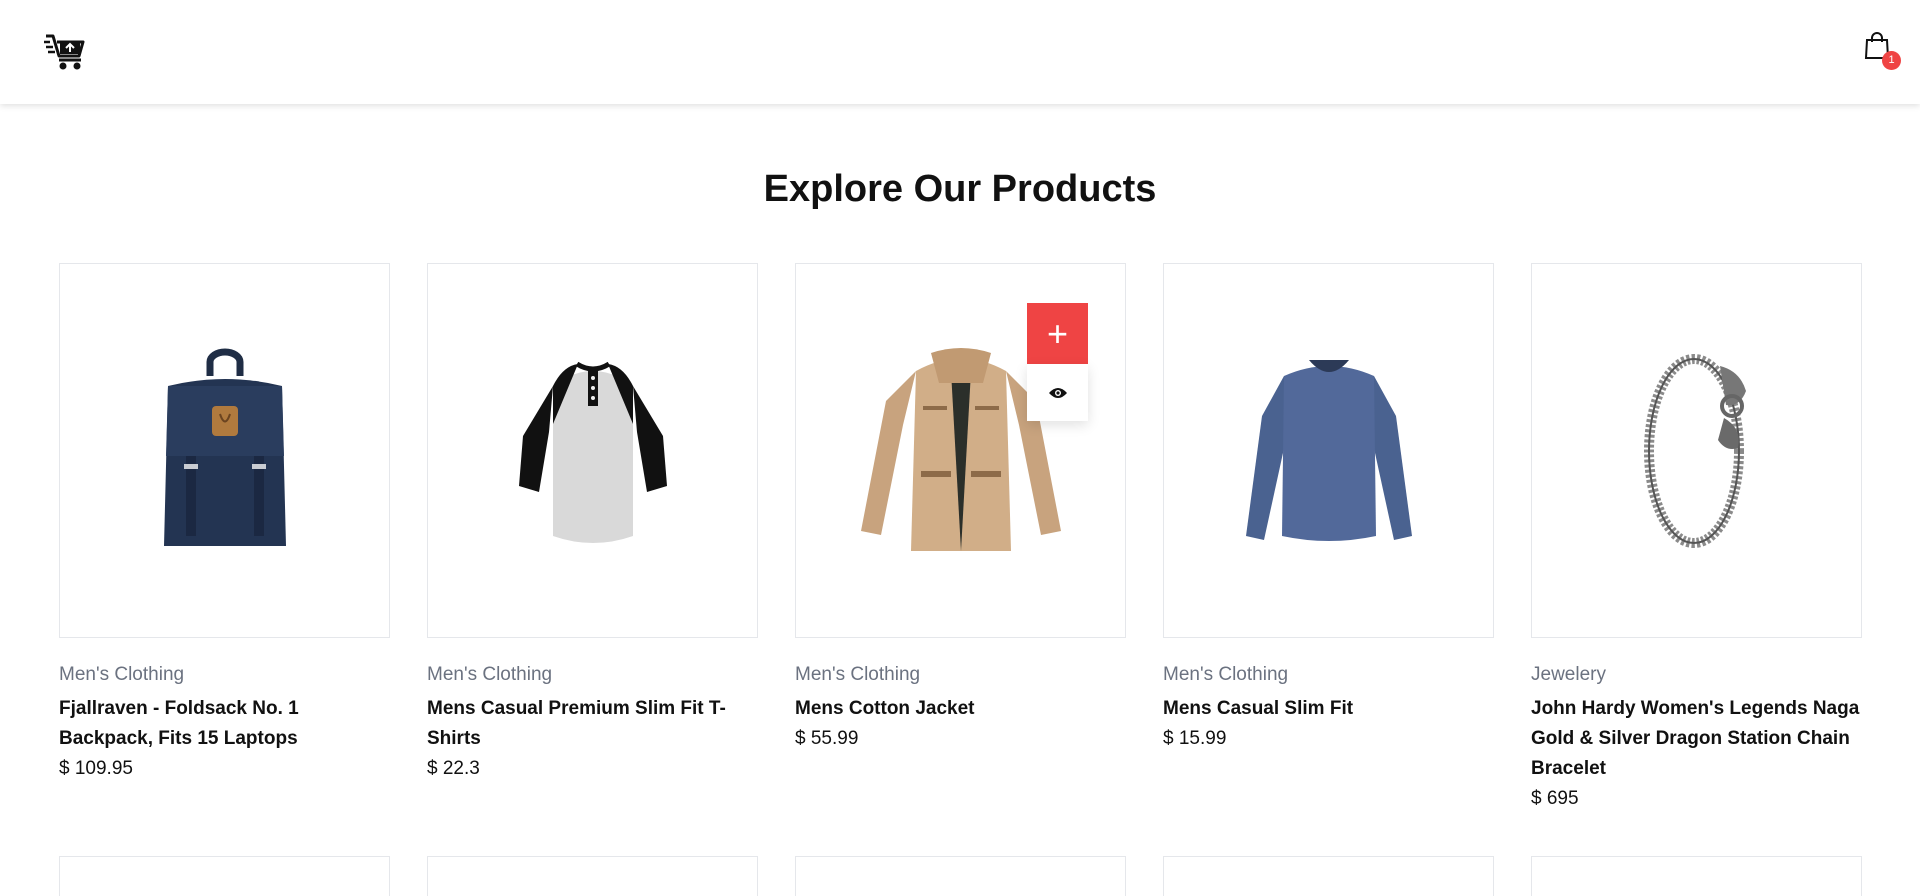 The image size is (1920, 896). What do you see at coordinates (1555, 798) in the screenshot?
I see `product-price: $ 695` at bounding box center [1555, 798].